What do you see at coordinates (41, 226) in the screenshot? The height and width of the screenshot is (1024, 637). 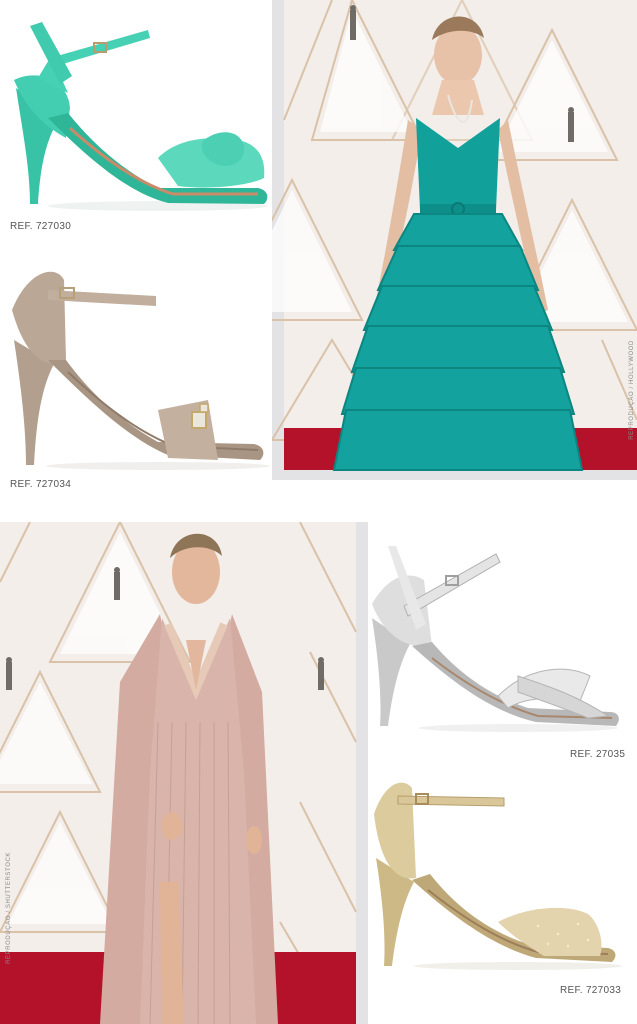 I see `shoe-turquoise-ref: REF. 727030` at bounding box center [41, 226].